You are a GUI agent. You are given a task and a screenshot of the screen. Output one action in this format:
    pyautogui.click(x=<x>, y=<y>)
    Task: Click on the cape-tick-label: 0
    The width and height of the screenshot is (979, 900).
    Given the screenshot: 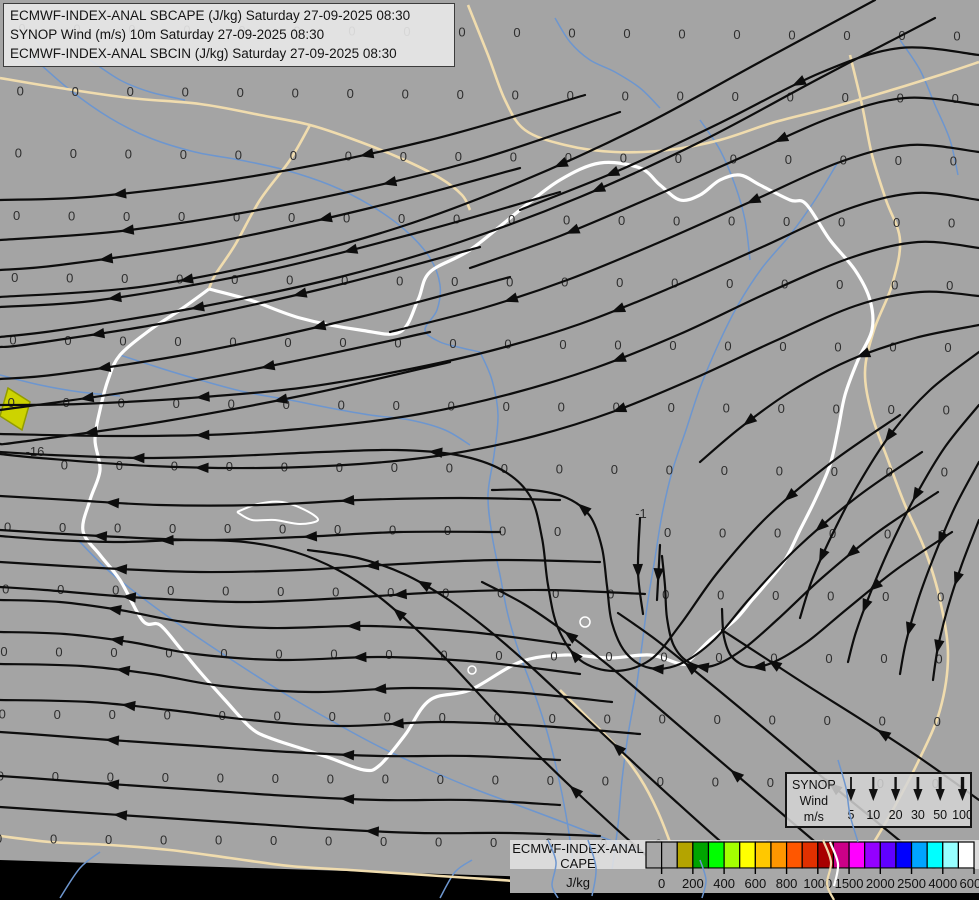 What is the action you would take?
    pyautogui.click(x=661, y=883)
    